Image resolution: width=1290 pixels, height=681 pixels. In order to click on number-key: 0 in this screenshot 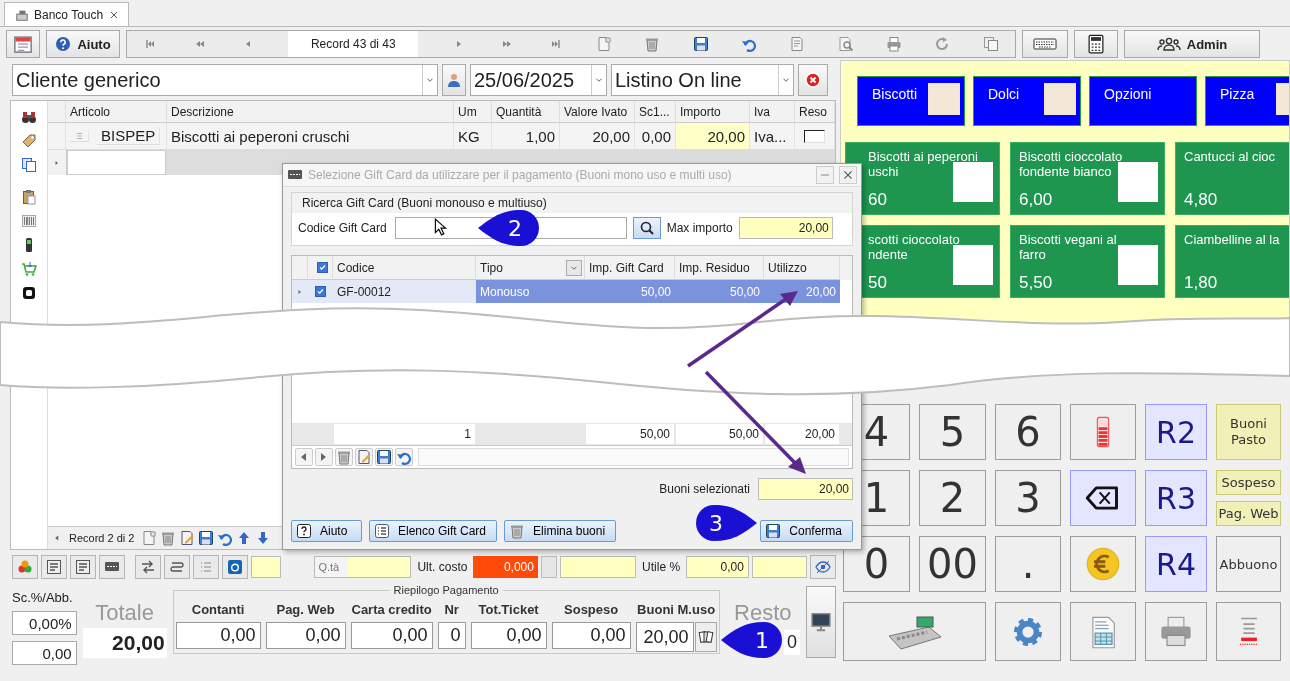, I will do `click(876, 564)`.